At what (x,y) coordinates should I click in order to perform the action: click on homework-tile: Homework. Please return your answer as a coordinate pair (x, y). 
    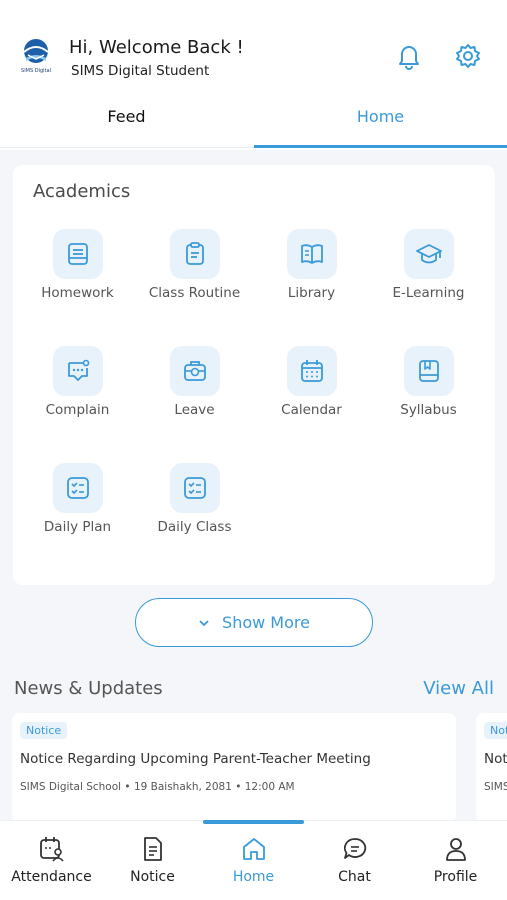
    Looking at the image, I should click on (77, 279).